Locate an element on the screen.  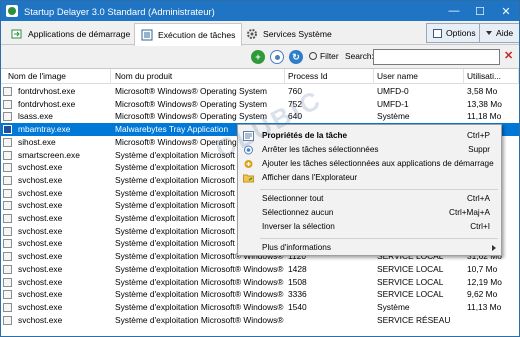
options-button: Options is located at coordinates (454, 33).